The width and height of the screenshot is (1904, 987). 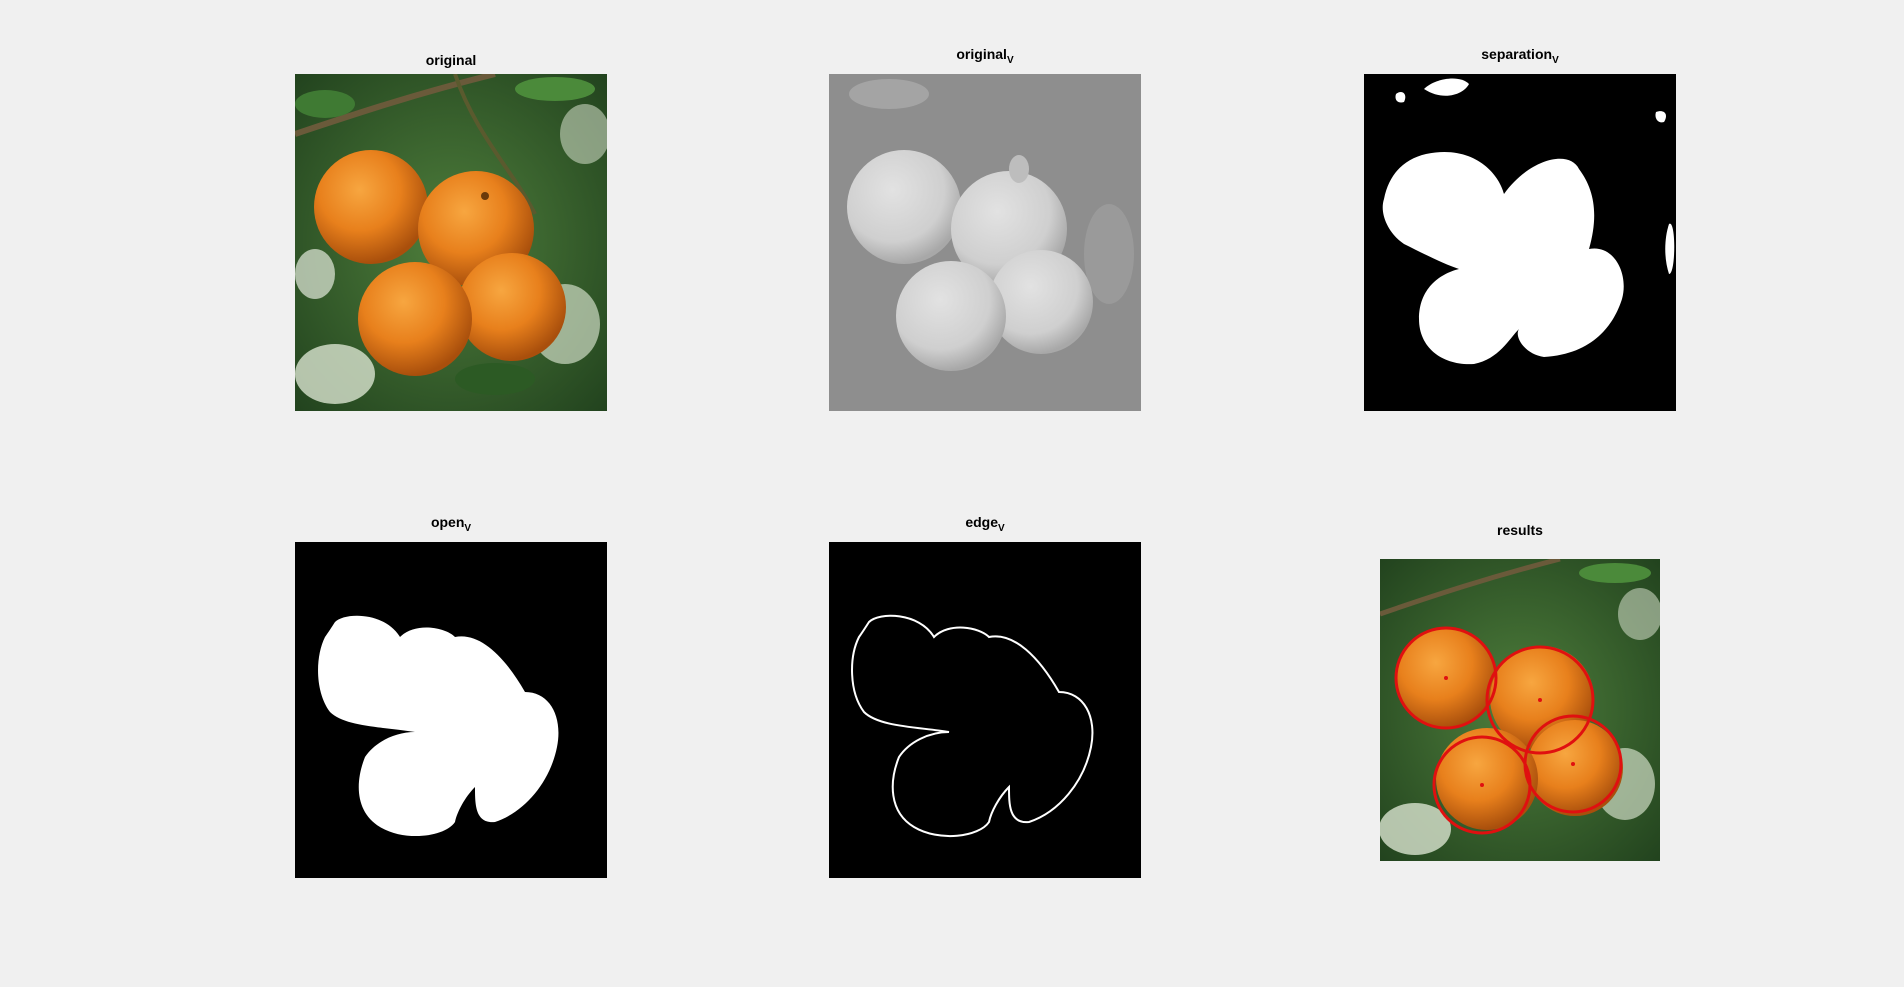 What do you see at coordinates (985, 710) in the screenshot?
I see `edge-v-image` at bounding box center [985, 710].